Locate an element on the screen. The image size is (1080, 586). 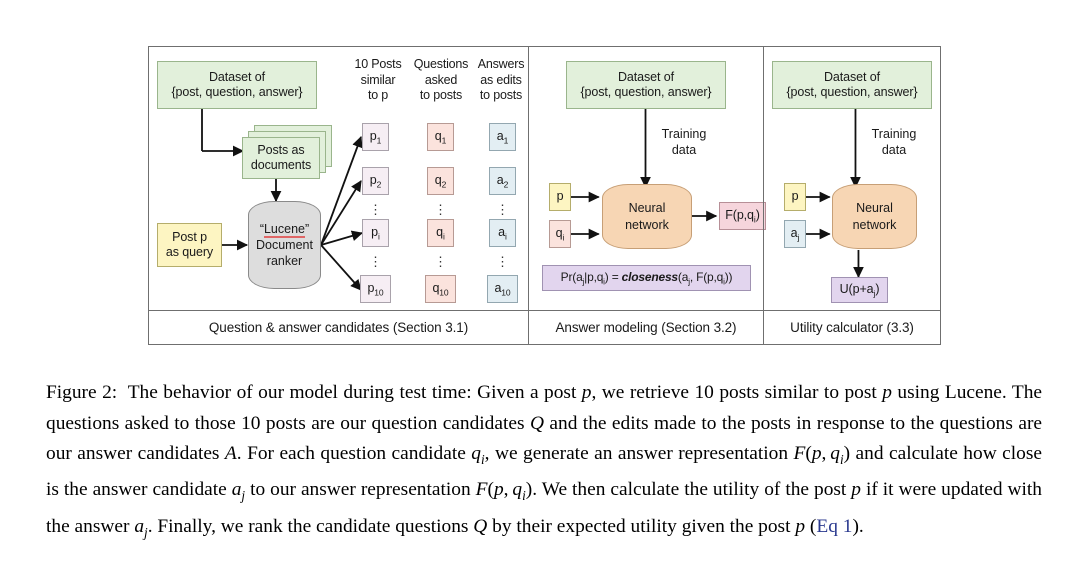
input-p-label-panel2: p is located at coordinates (560, 196).